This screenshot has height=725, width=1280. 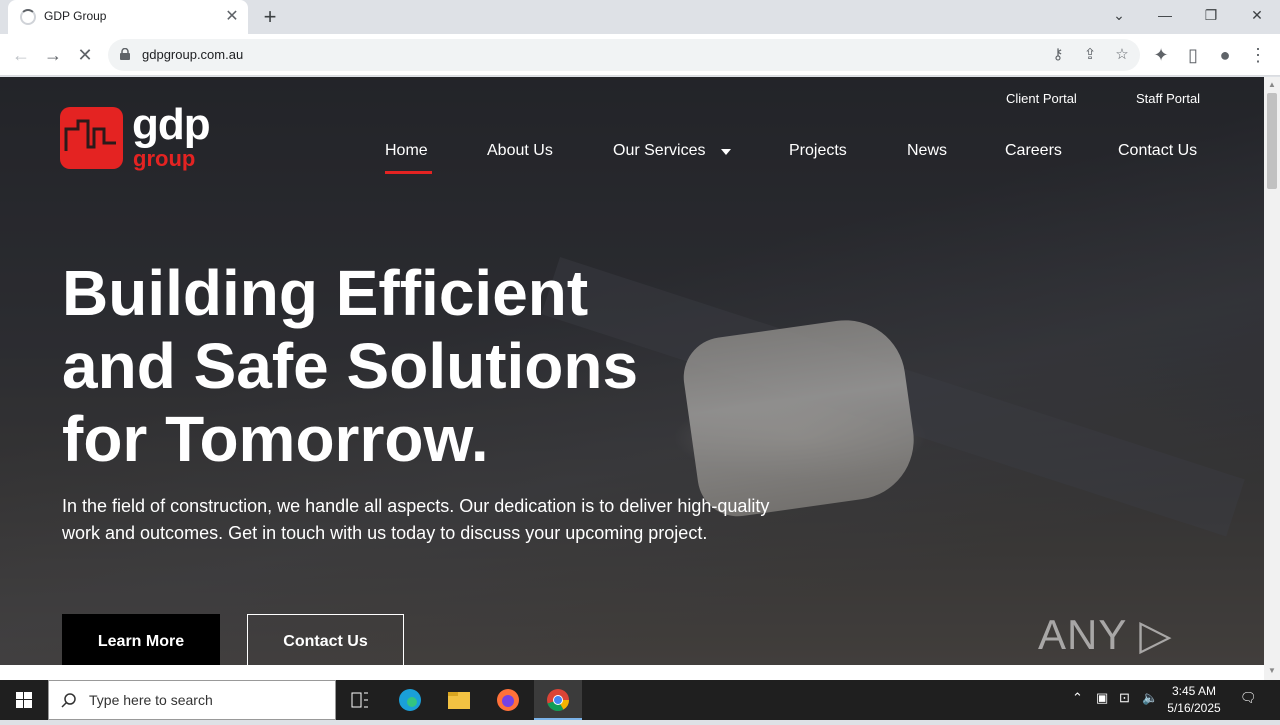 I want to click on clock-time: 3:45 AM, so click(x=1194, y=691).